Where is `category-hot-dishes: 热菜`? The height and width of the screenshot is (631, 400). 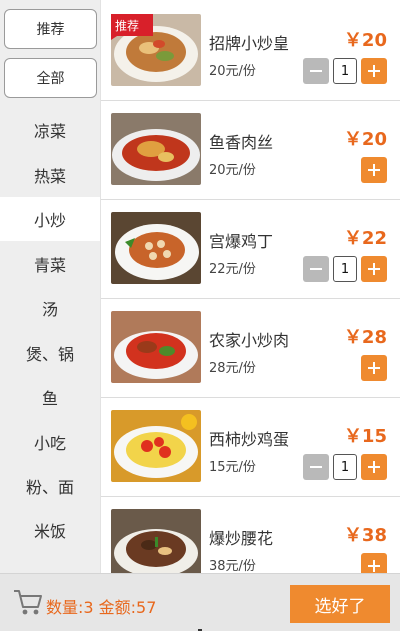 category-hot-dishes: 热菜 is located at coordinates (50, 175).